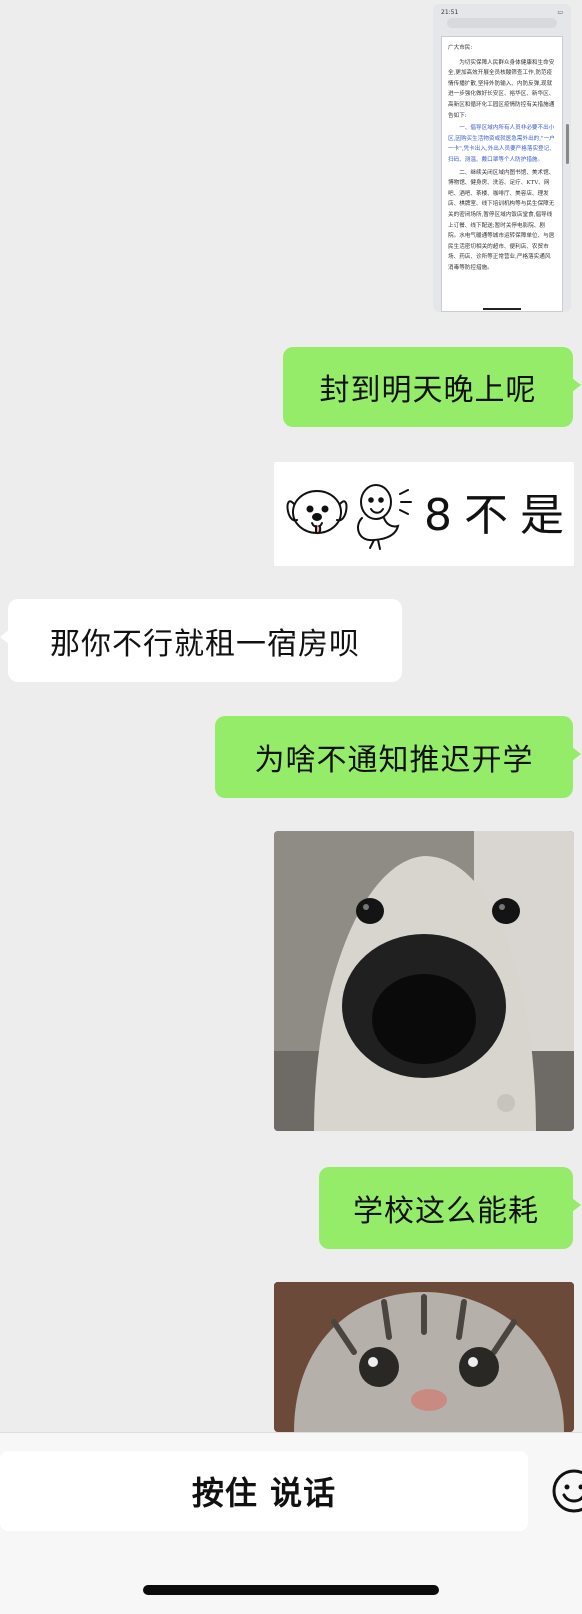 The height and width of the screenshot is (1614, 582). I want to click on sticker-message: 8不是, so click(424, 514).